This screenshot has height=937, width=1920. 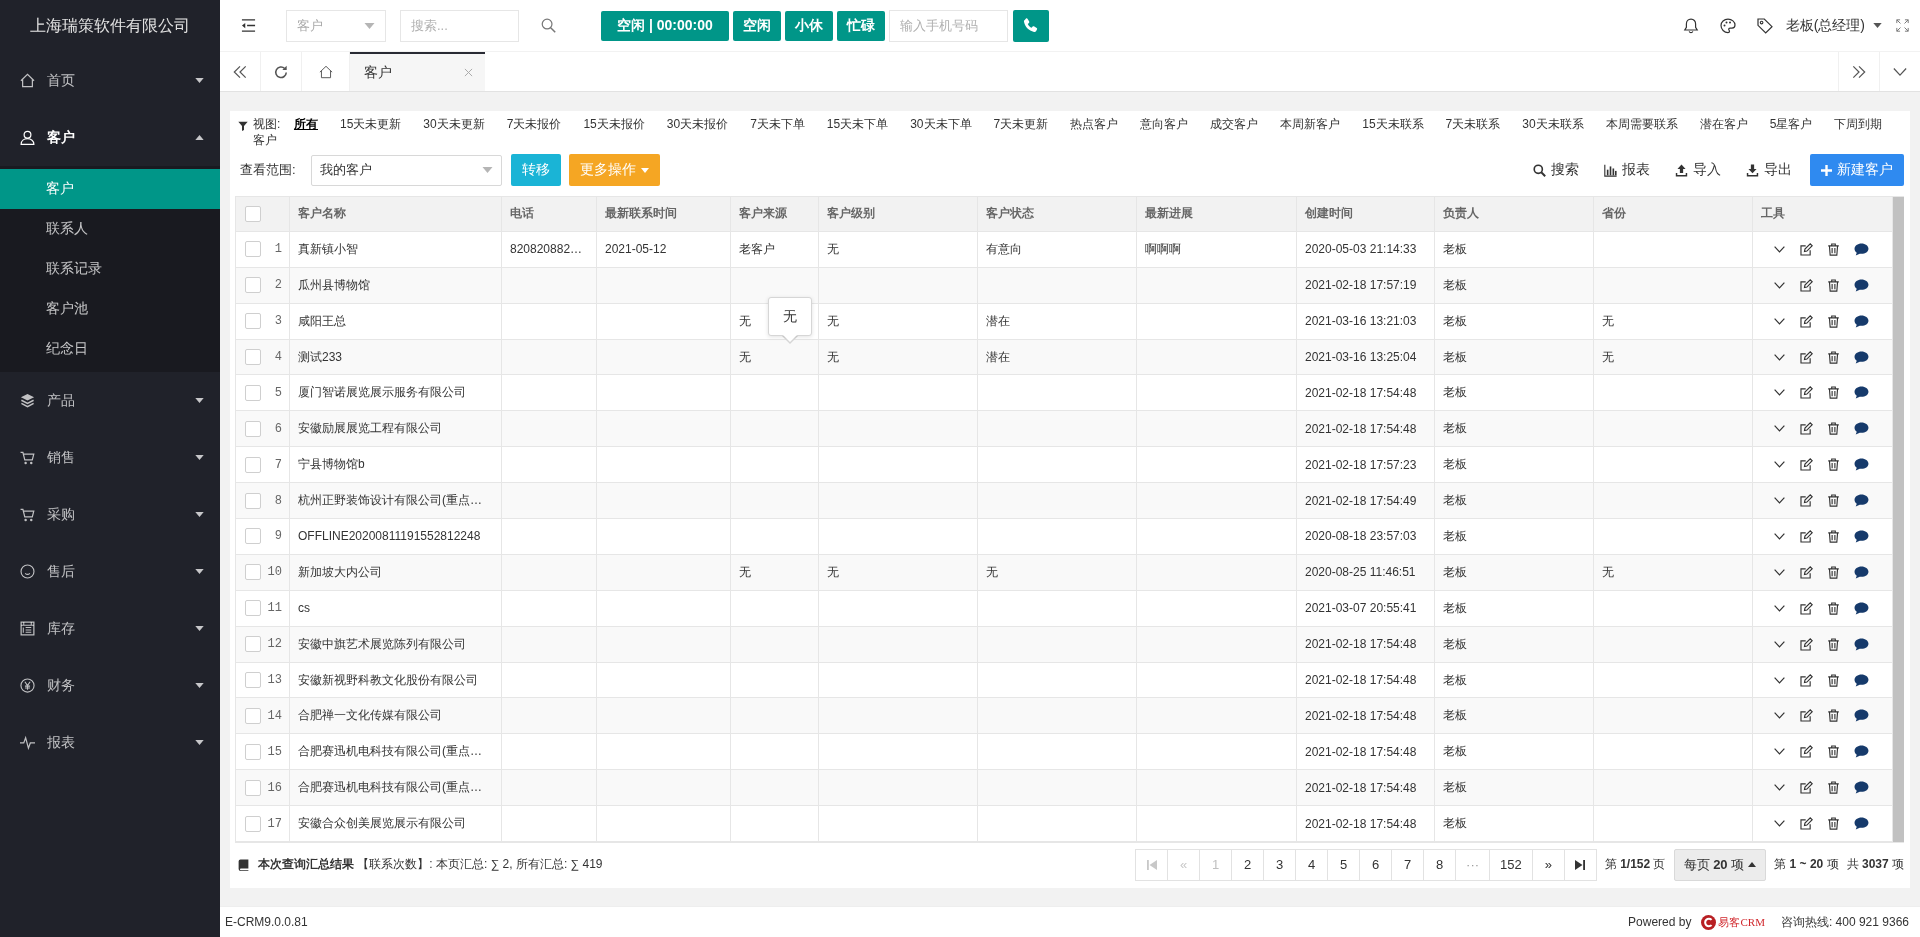 What do you see at coordinates (777, 124) in the screenshot?
I see `view-filter-link: 7天未下单` at bounding box center [777, 124].